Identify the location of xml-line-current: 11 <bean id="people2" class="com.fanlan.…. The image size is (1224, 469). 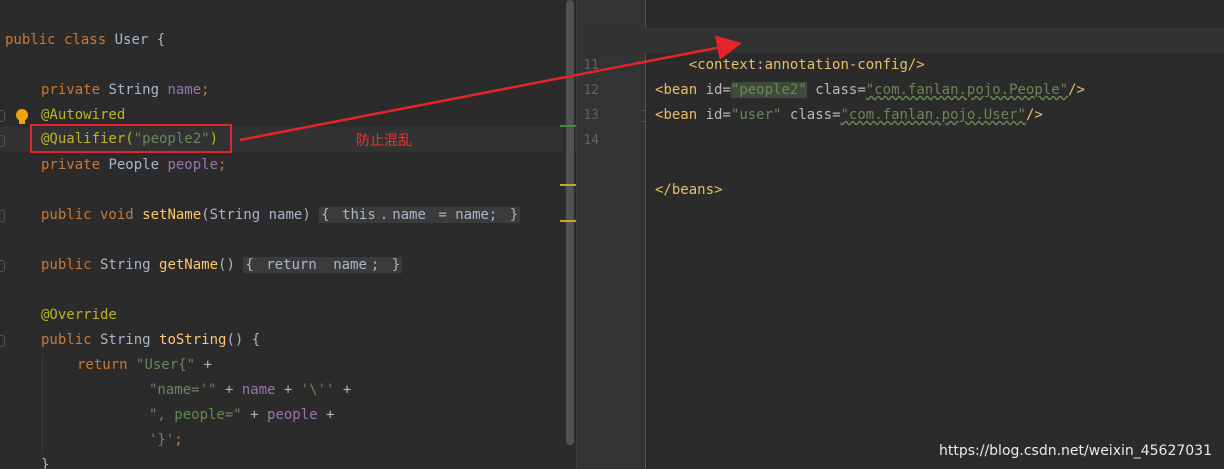
(900, 63).